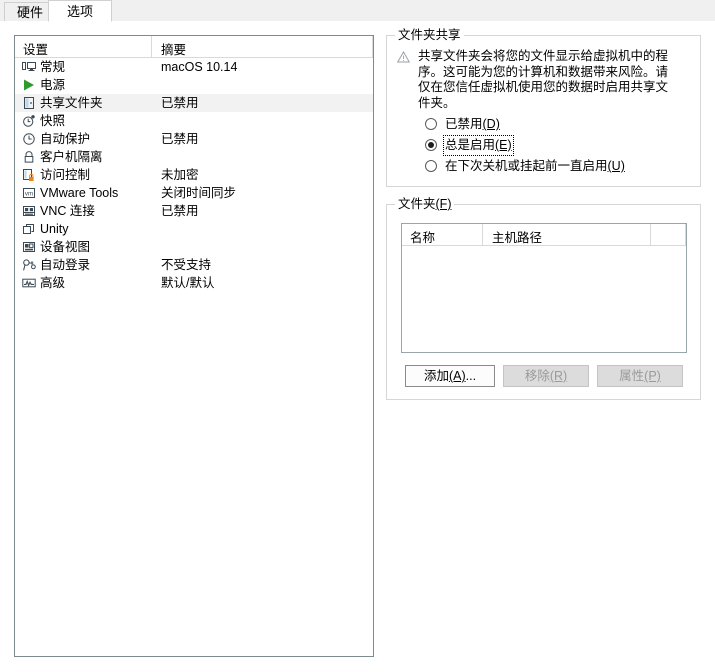  I want to click on settings-row-2: 电源, so click(194, 85).